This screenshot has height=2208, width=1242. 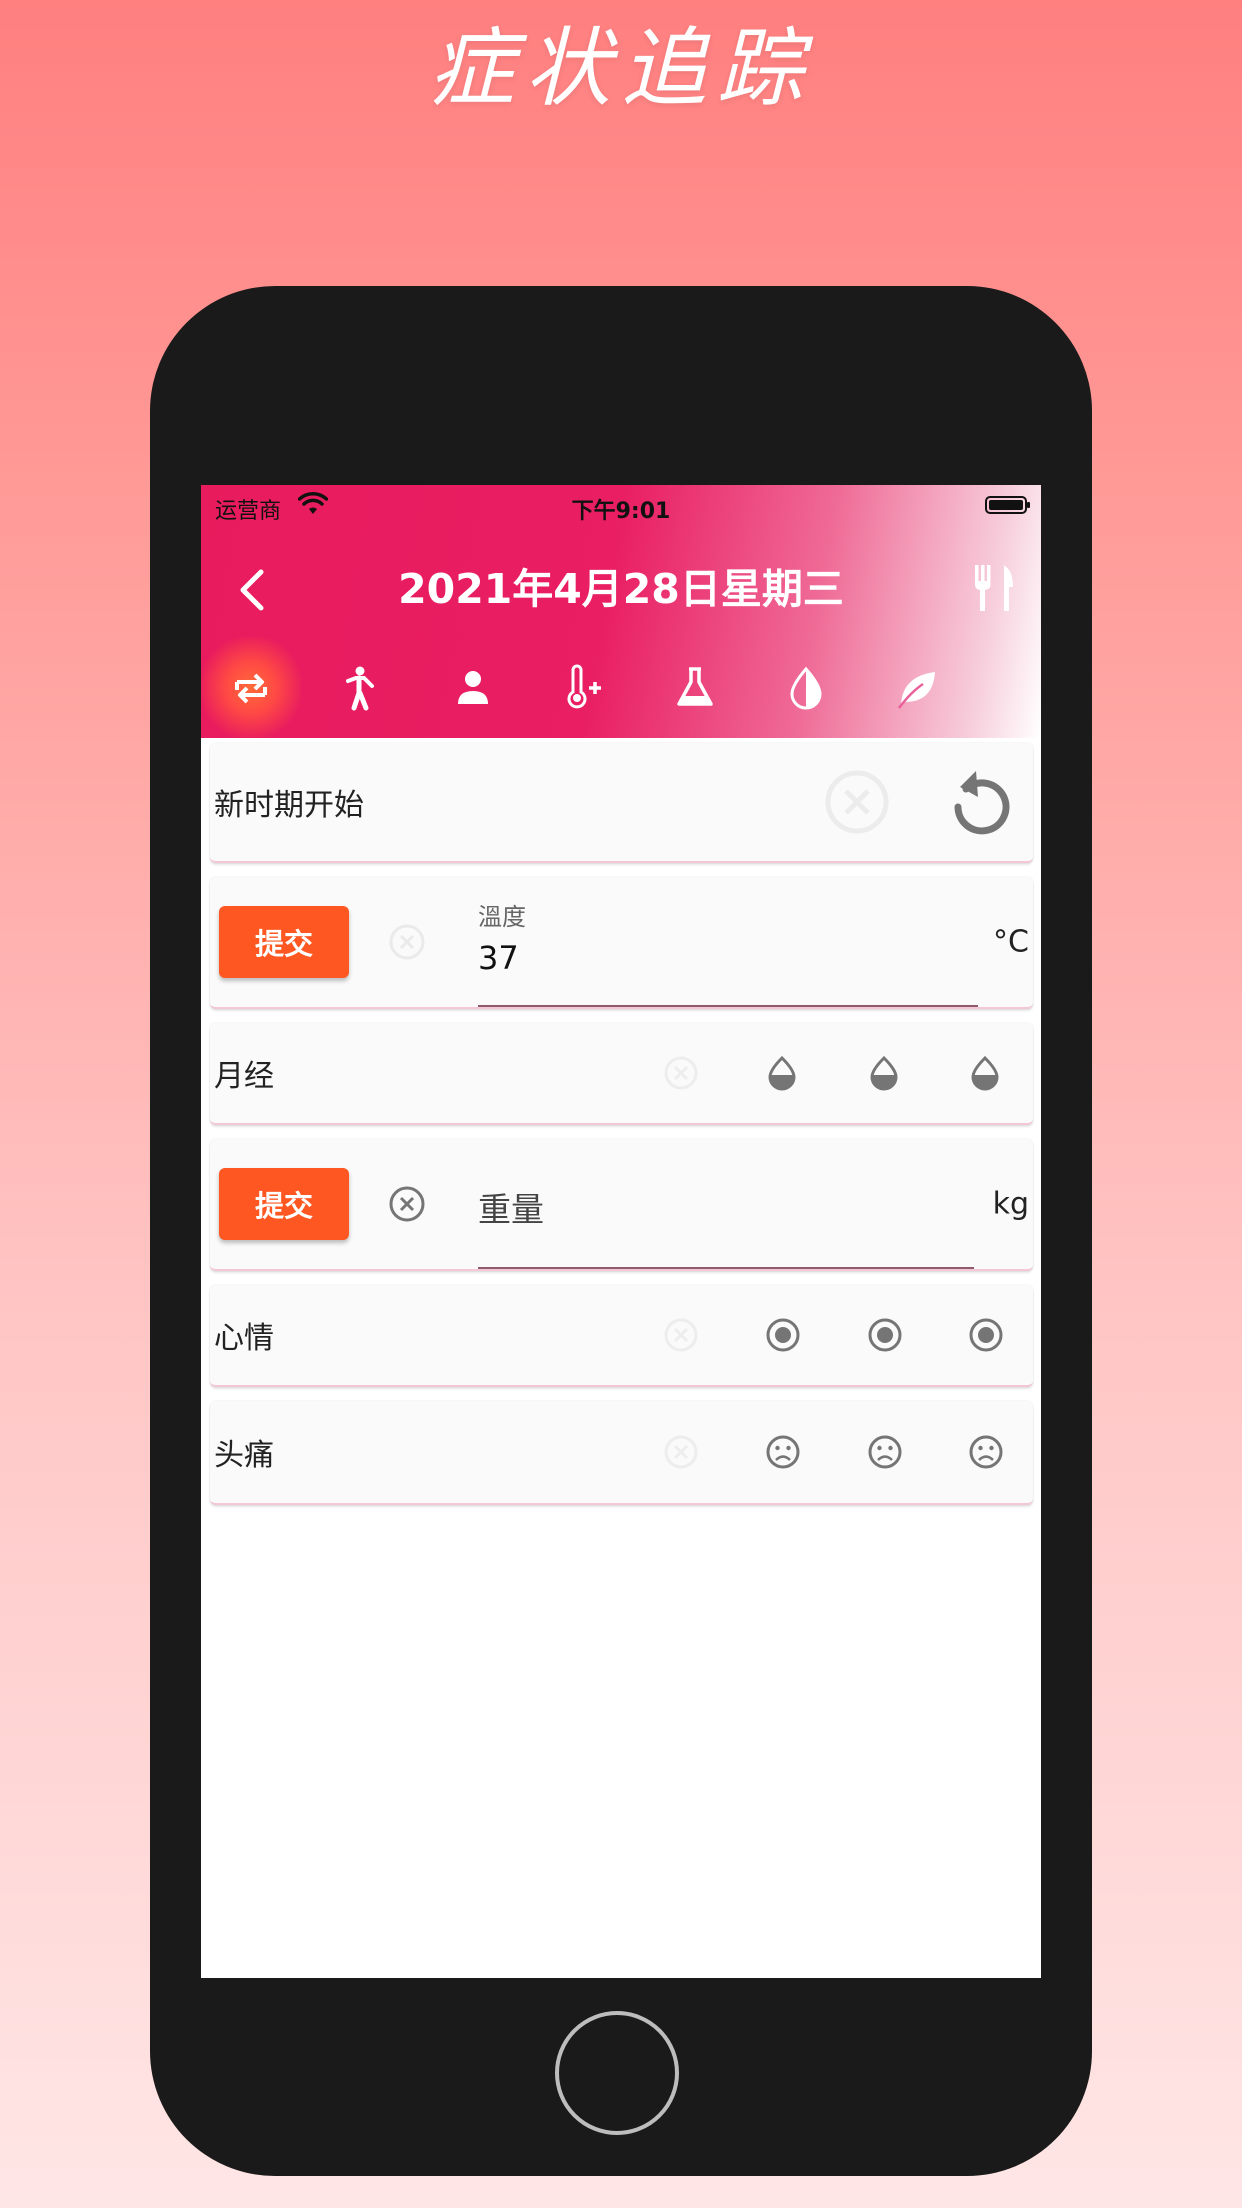 I want to click on tab-swap, so click(x=251, y=687).